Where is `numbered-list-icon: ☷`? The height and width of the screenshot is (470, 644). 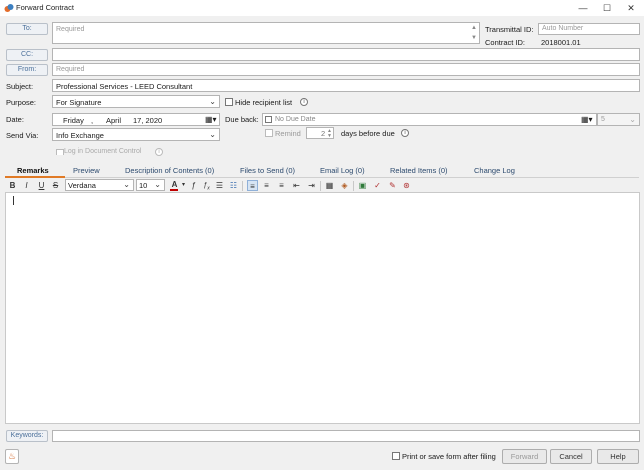 numbered-list-icon: ☷ is located at coordinates (233, 185).